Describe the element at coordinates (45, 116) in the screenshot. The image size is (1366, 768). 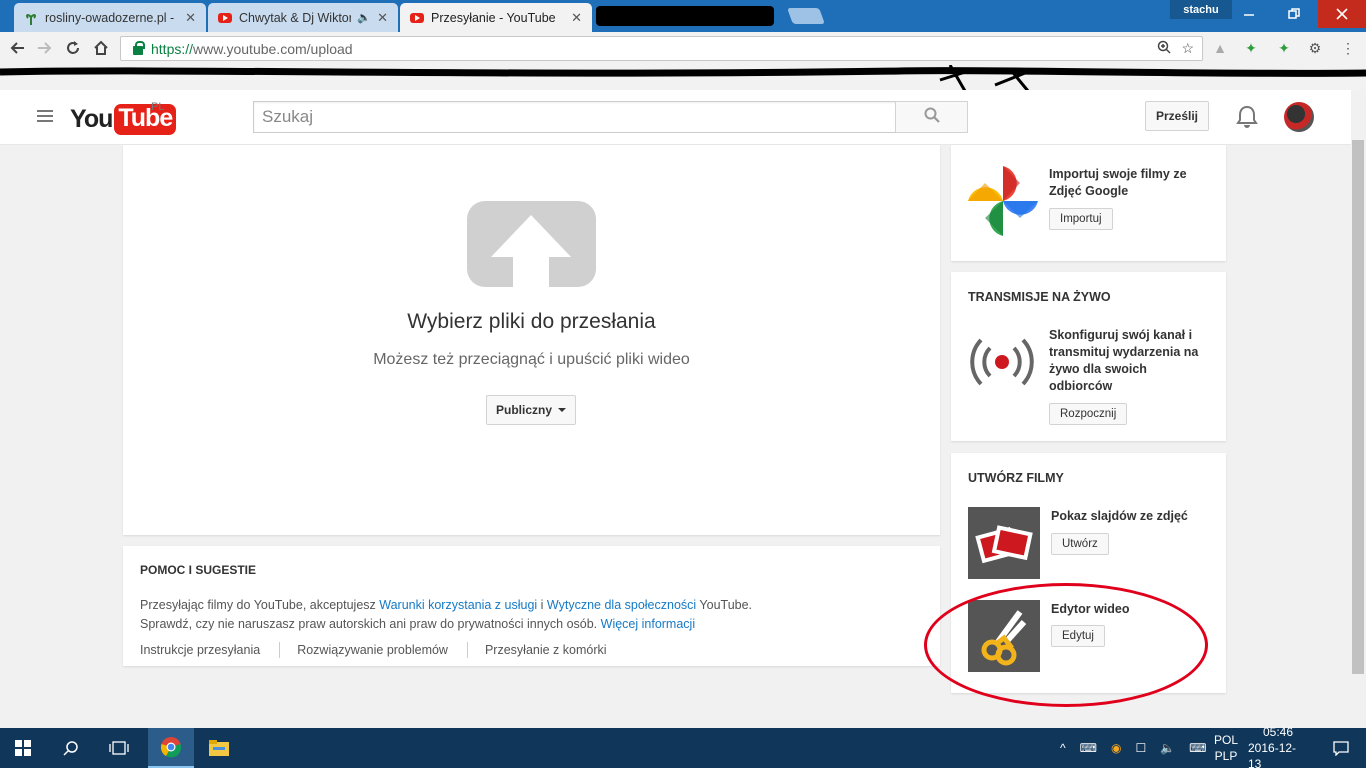
I see `guide-menu-icon` at that location.